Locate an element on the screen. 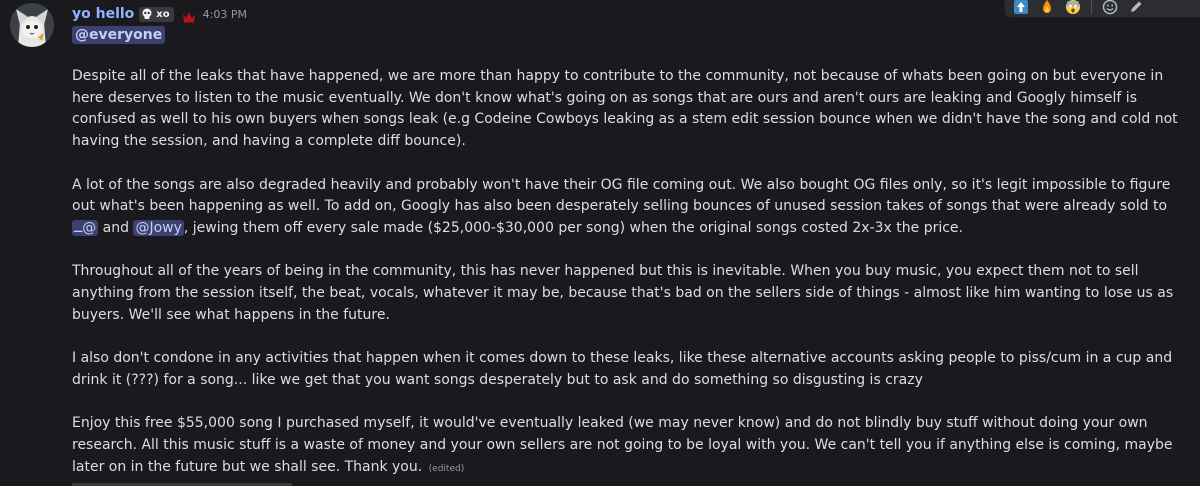 Image resolution: width=1200 pixels, height=486 pixels. edit-icon is located at coordinates (1136, 7).